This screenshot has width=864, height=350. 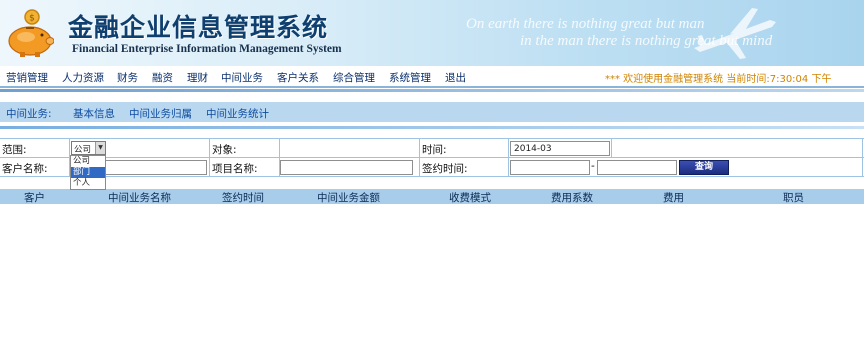 I want to click on scope-label: 范围:, so click(x=14, y=150).